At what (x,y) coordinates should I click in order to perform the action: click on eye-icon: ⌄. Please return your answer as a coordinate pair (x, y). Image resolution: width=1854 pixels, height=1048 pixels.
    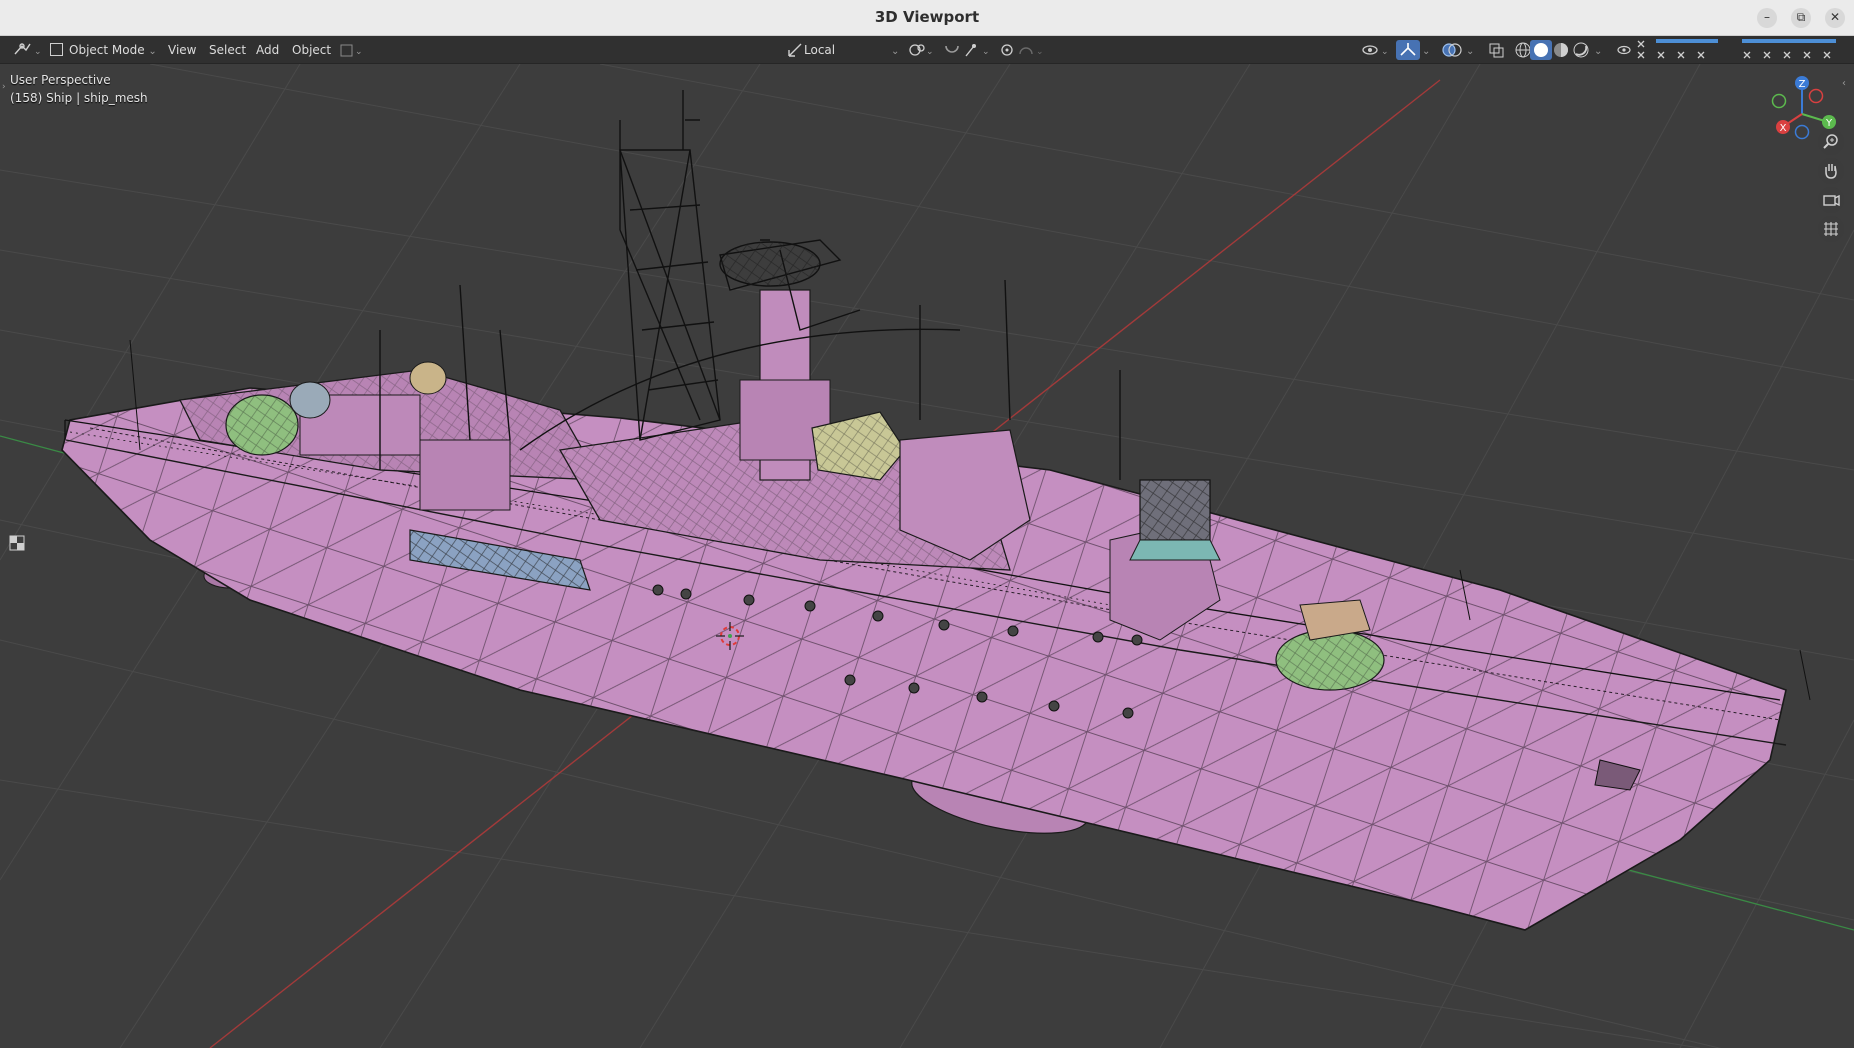
    Looking at the image, I should click on (1375, 51).